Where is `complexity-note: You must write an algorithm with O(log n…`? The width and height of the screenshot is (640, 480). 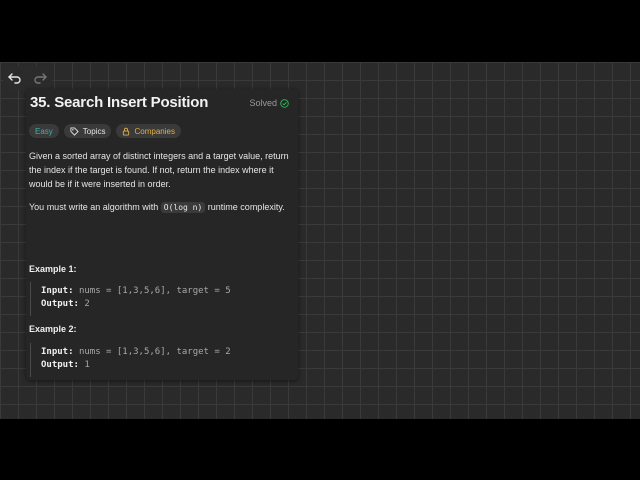 complexity-note: You must write an algorithm with O(log n… is located at coordinates (160, 207).